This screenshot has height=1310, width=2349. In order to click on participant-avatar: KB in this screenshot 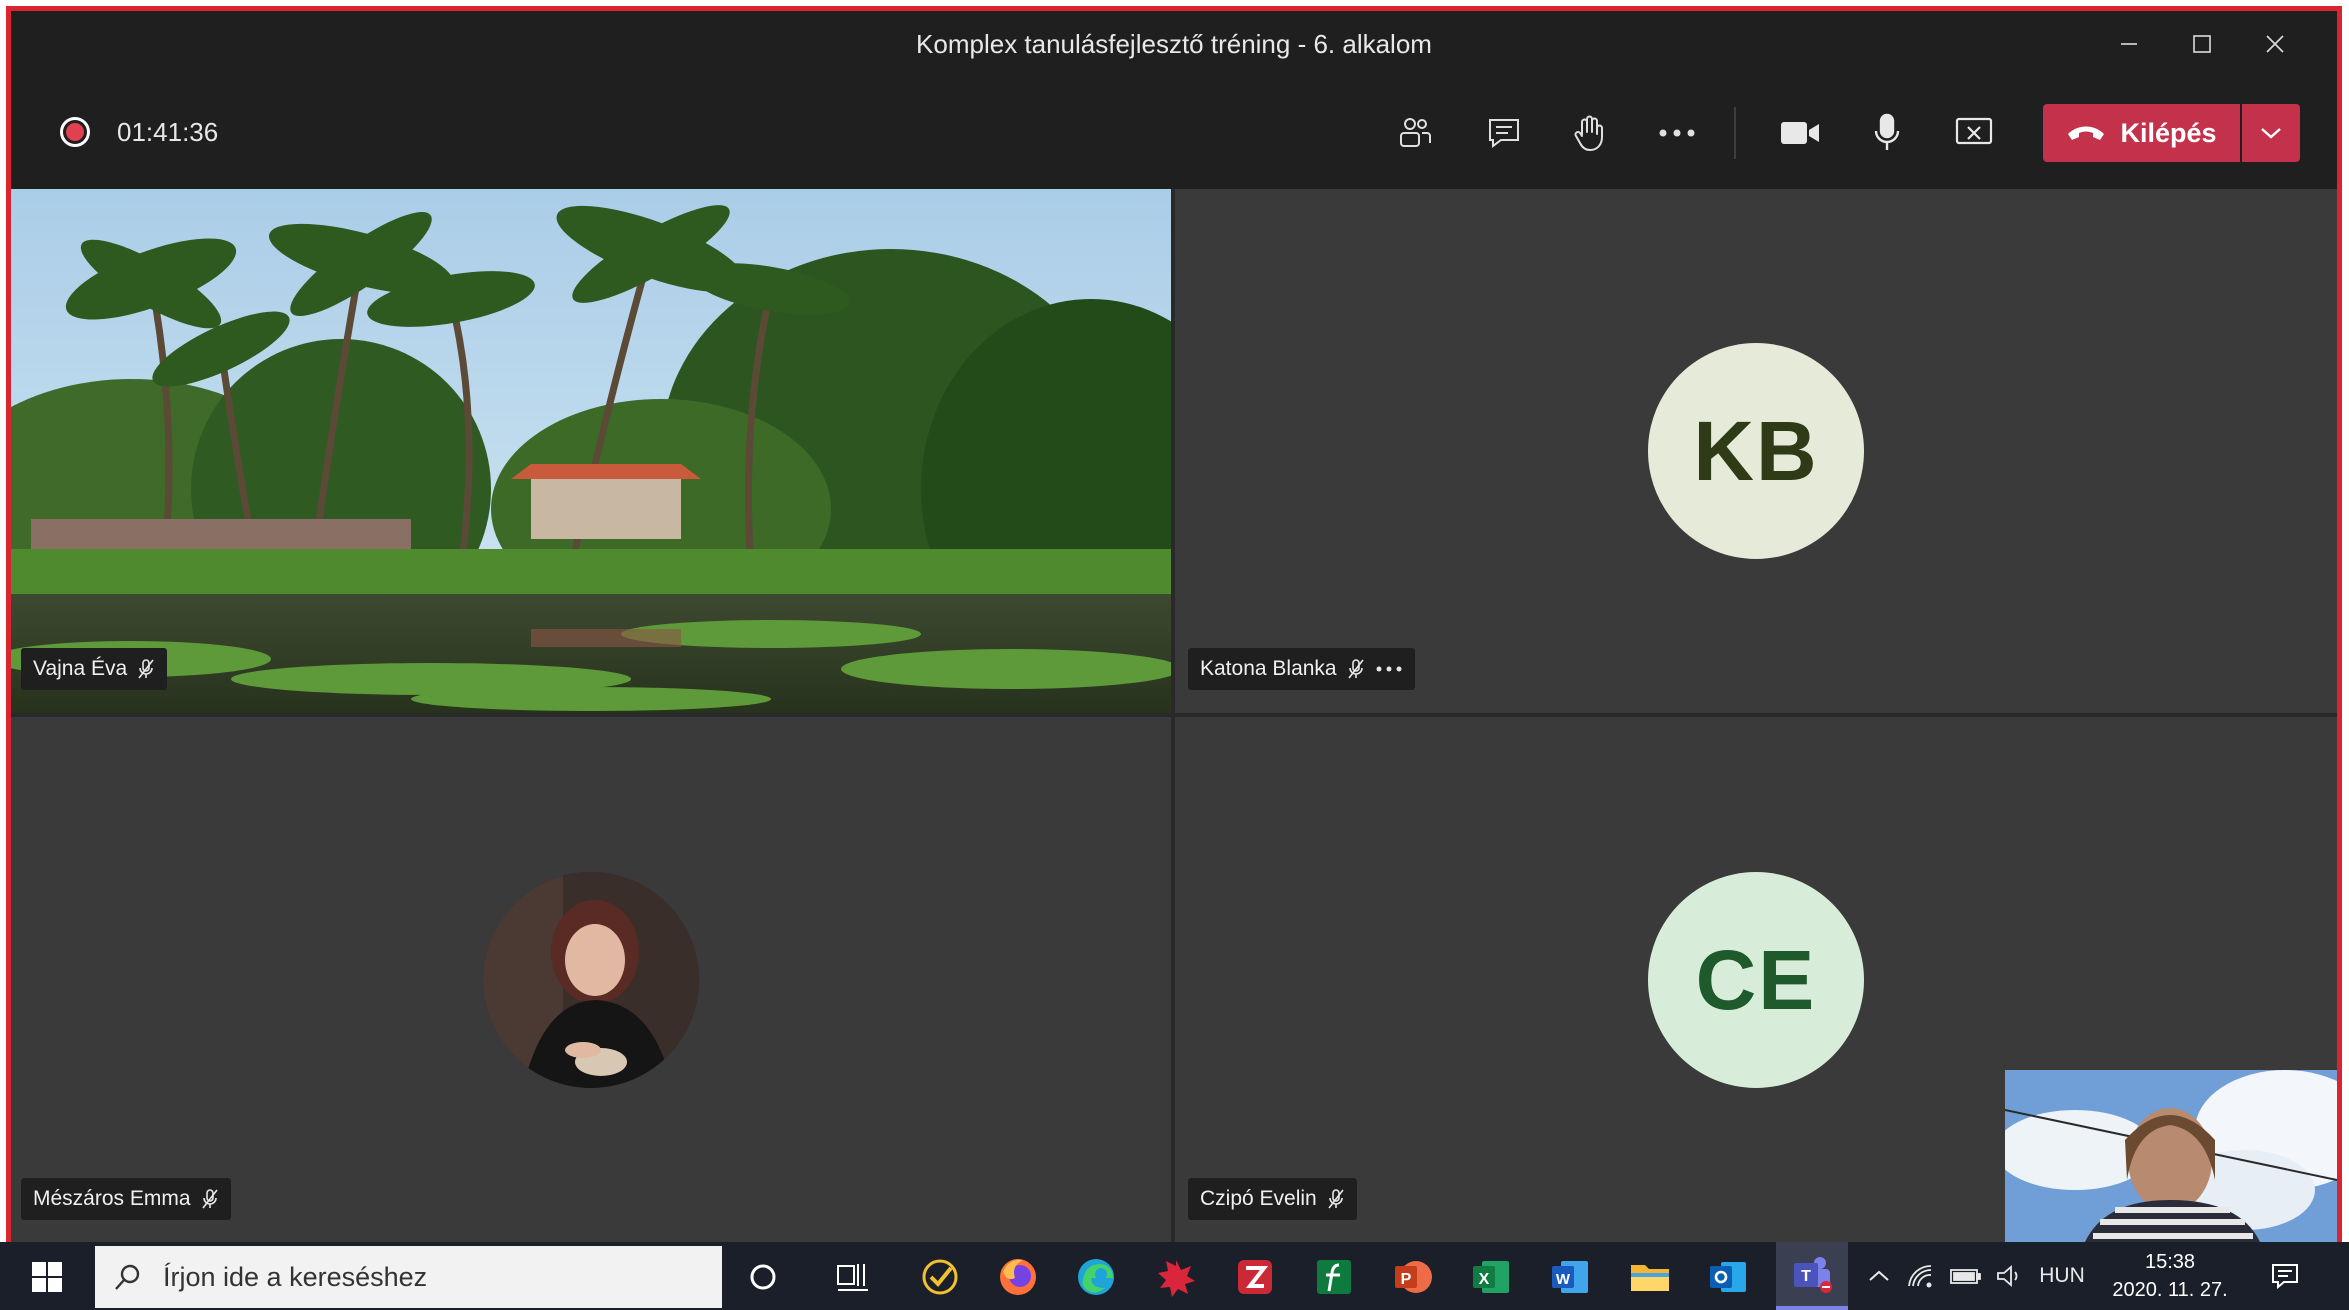, I will do `click(1756, 451)`.